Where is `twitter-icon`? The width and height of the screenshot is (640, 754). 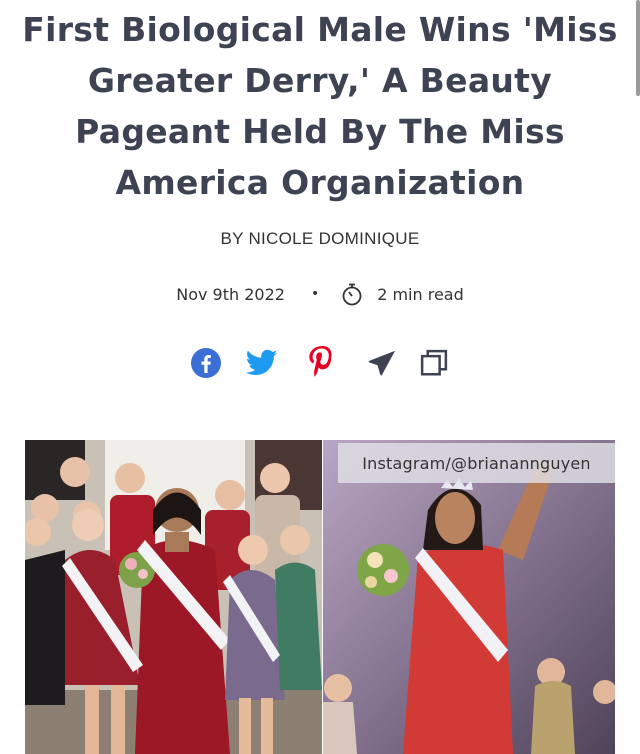
twitter-icon is located at coordinates (262, 362).